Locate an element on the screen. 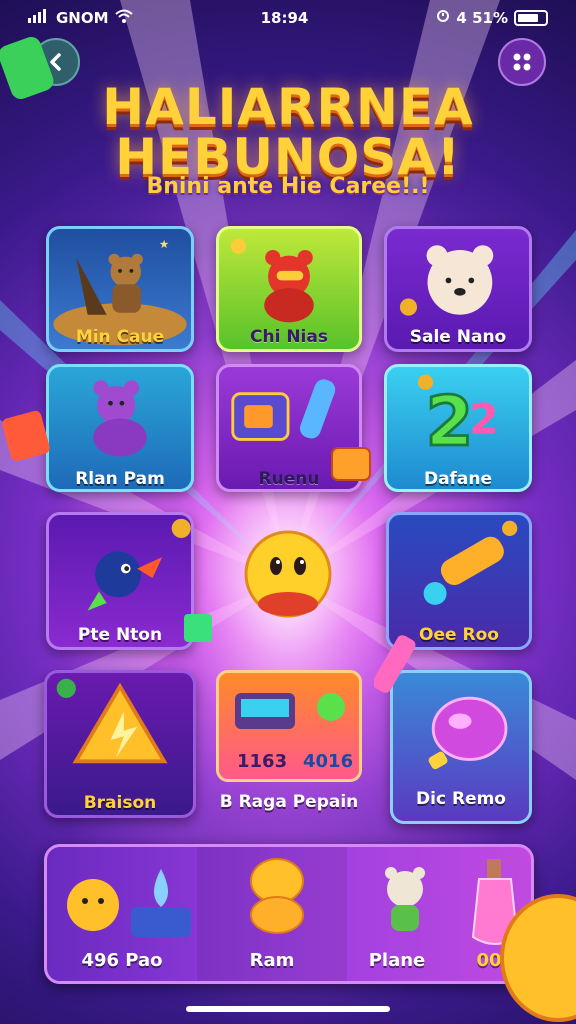 The image size is (576, 1024). score-card: 1163 4016 is located at coordinates (289, 726).